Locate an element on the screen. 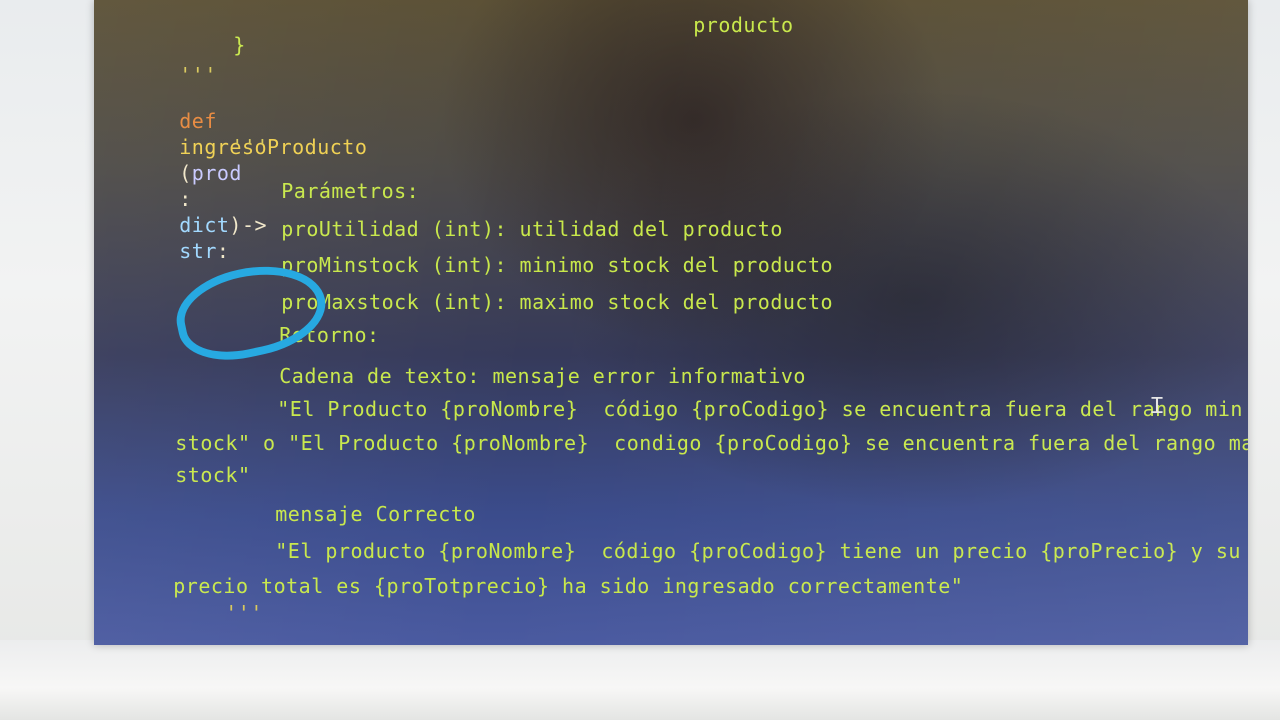 The width and height of the screenshot is (1280, 720). code-line-fragment: producto is located at coordinates (706, 18).